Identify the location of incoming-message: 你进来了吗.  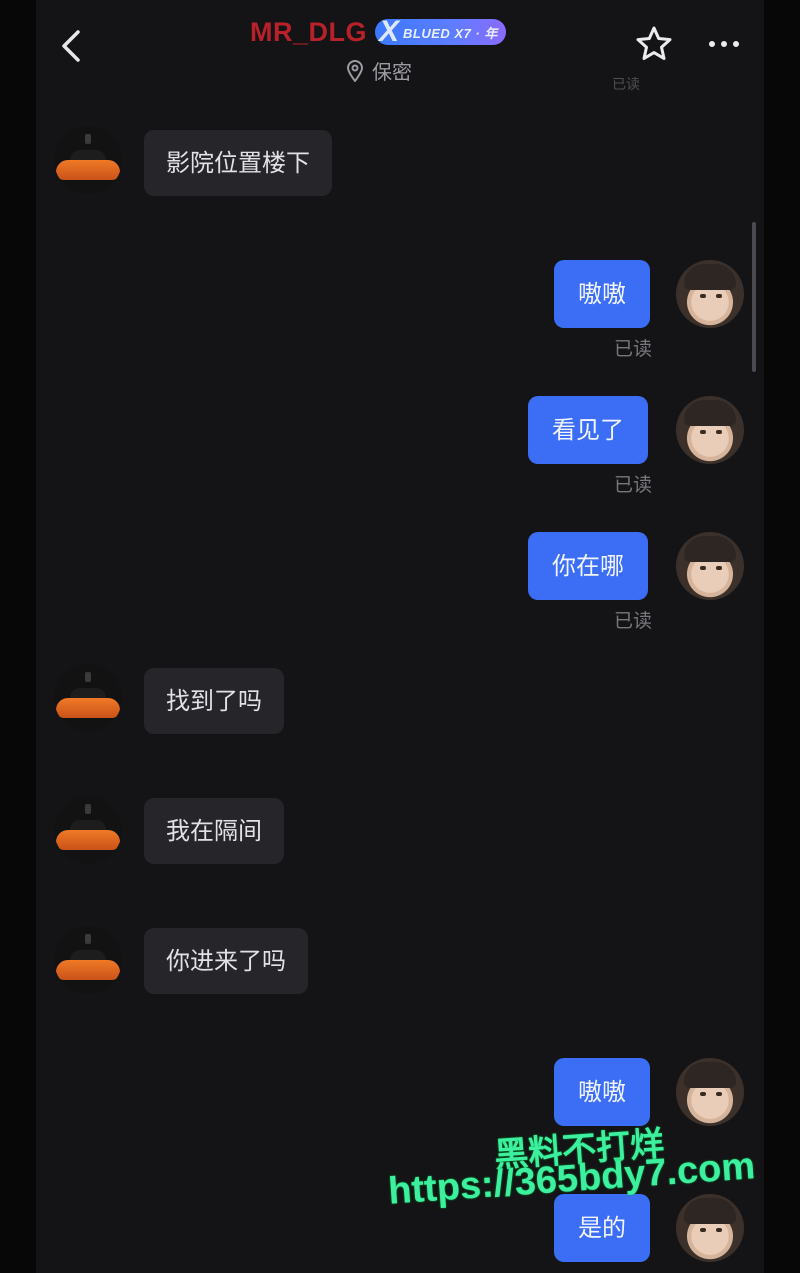
(226, 961).